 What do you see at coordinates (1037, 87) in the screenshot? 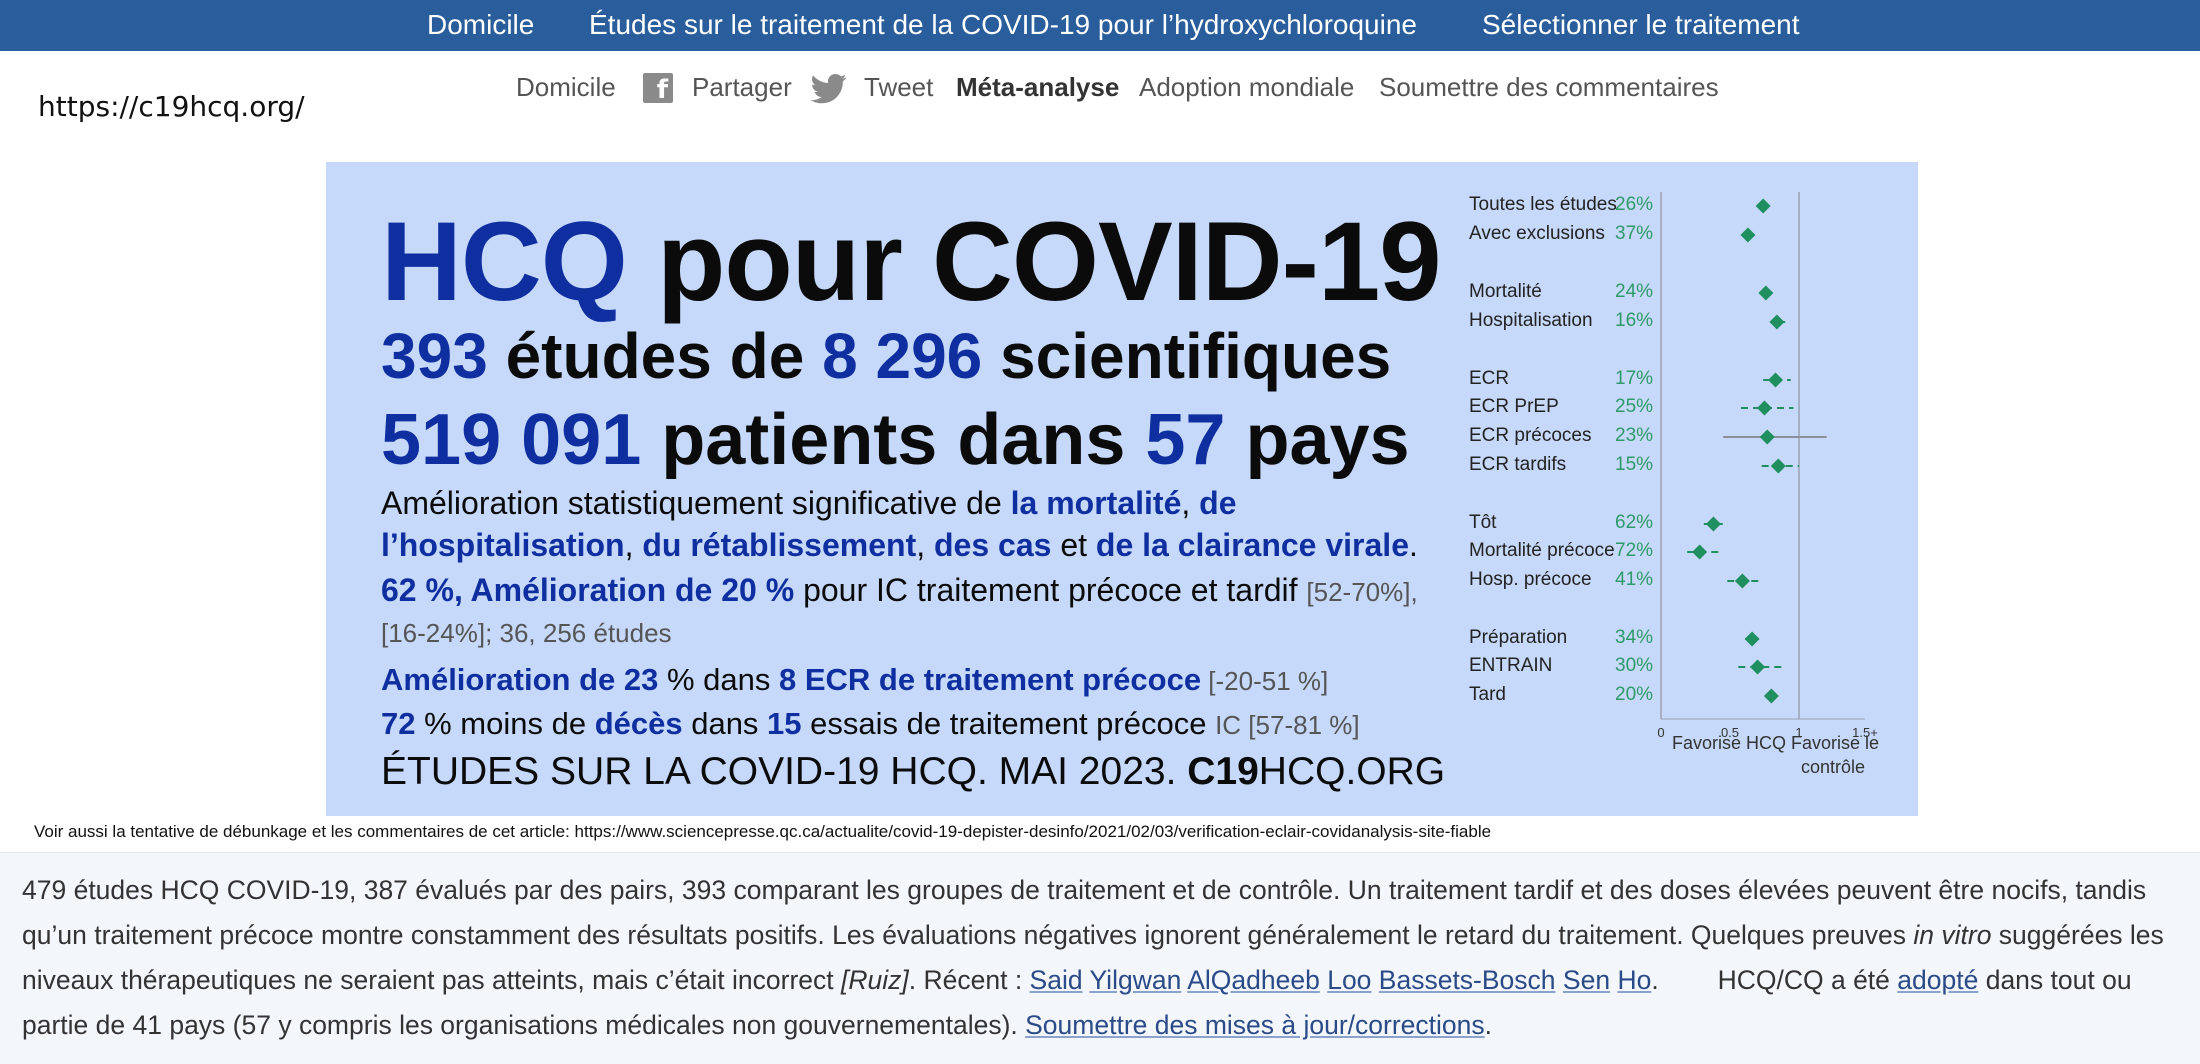
I see `subnav-meta-analysis-link: Méta-analyse` at bounding box center [1037, 87].